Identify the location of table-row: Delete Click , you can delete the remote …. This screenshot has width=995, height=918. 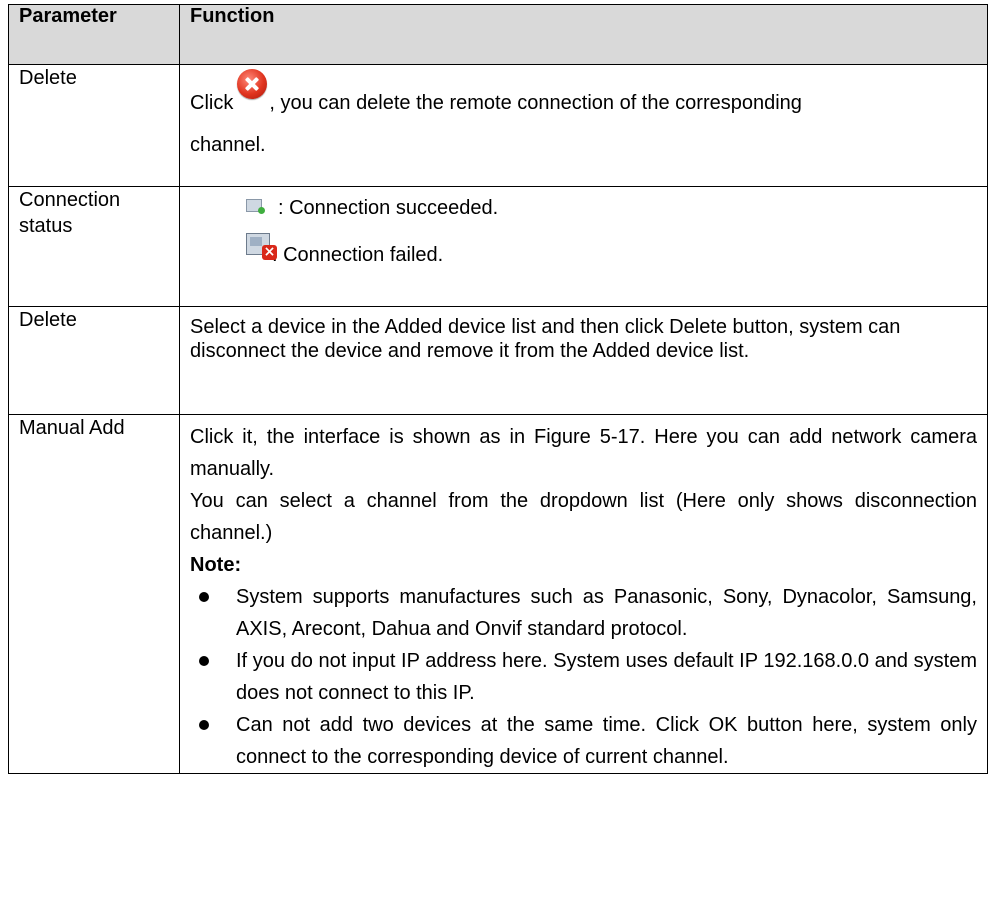
(498, 125).